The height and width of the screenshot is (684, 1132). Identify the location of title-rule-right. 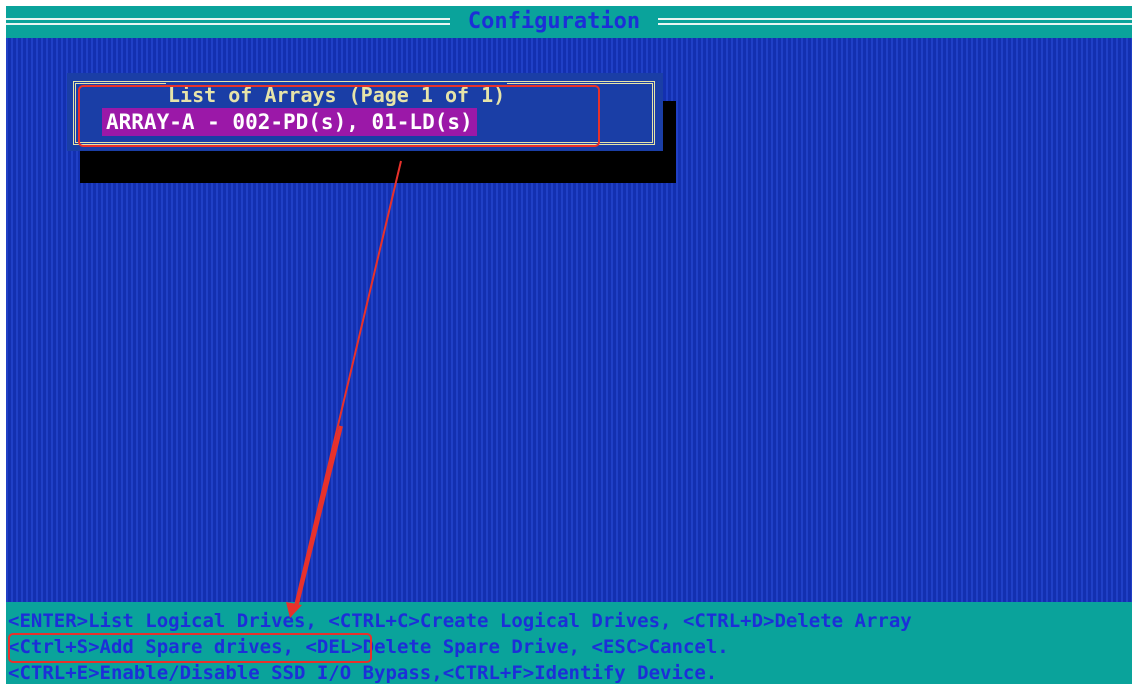
(895, 21).